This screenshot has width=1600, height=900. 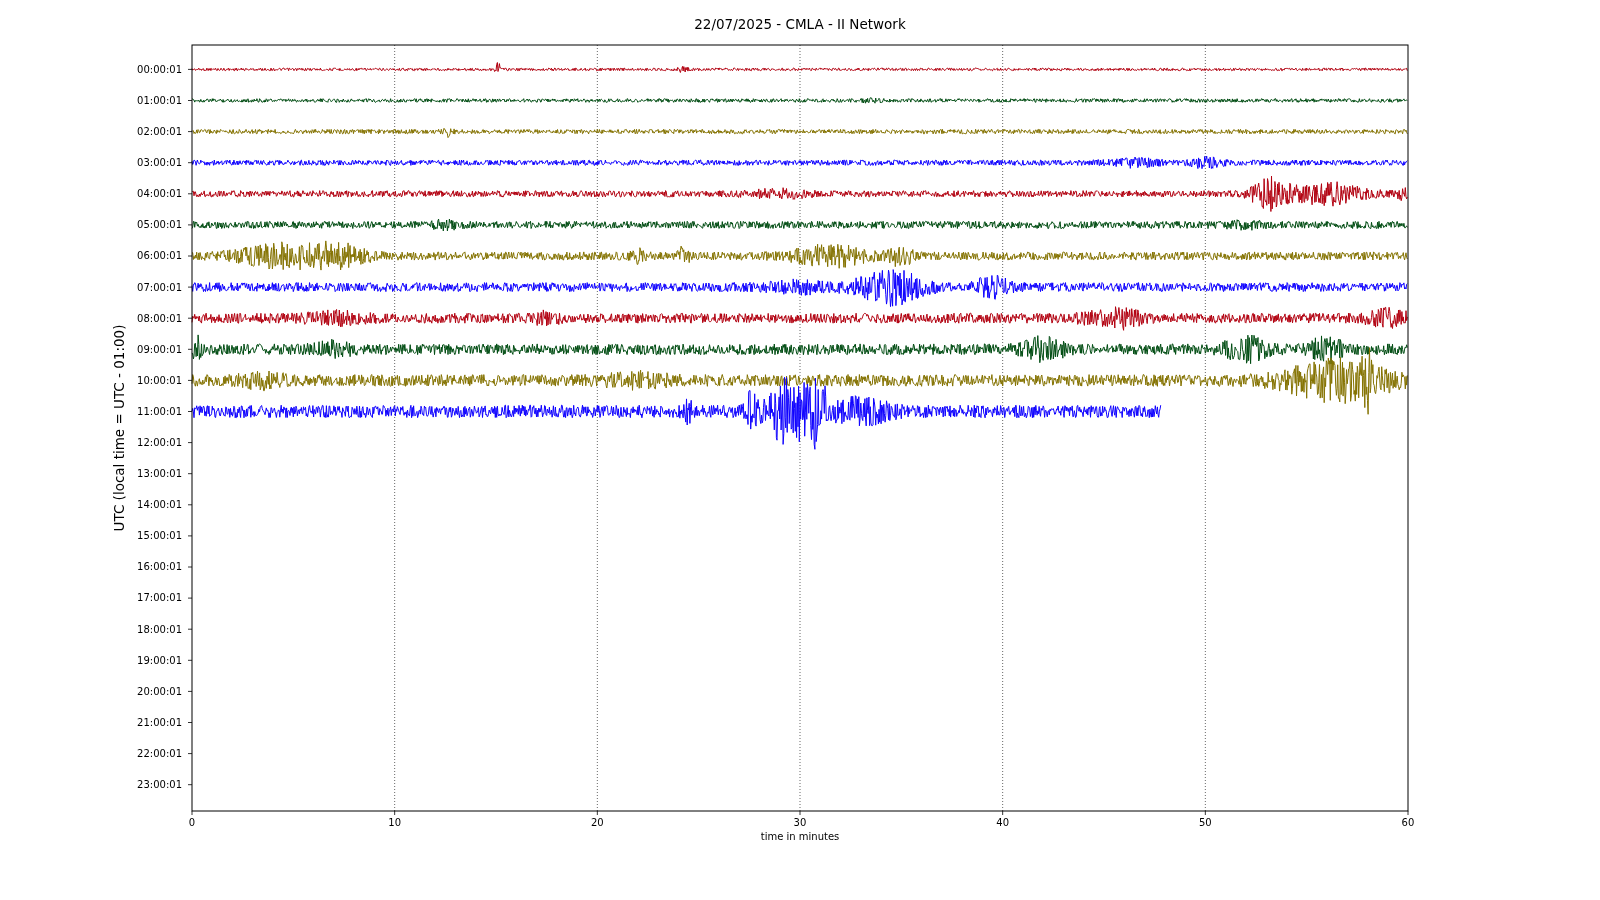 What do you see at coordinates (159, 753) in the screenshot?
I see `y-tick-label: 22:00:01` at bounding box center [159, 753].